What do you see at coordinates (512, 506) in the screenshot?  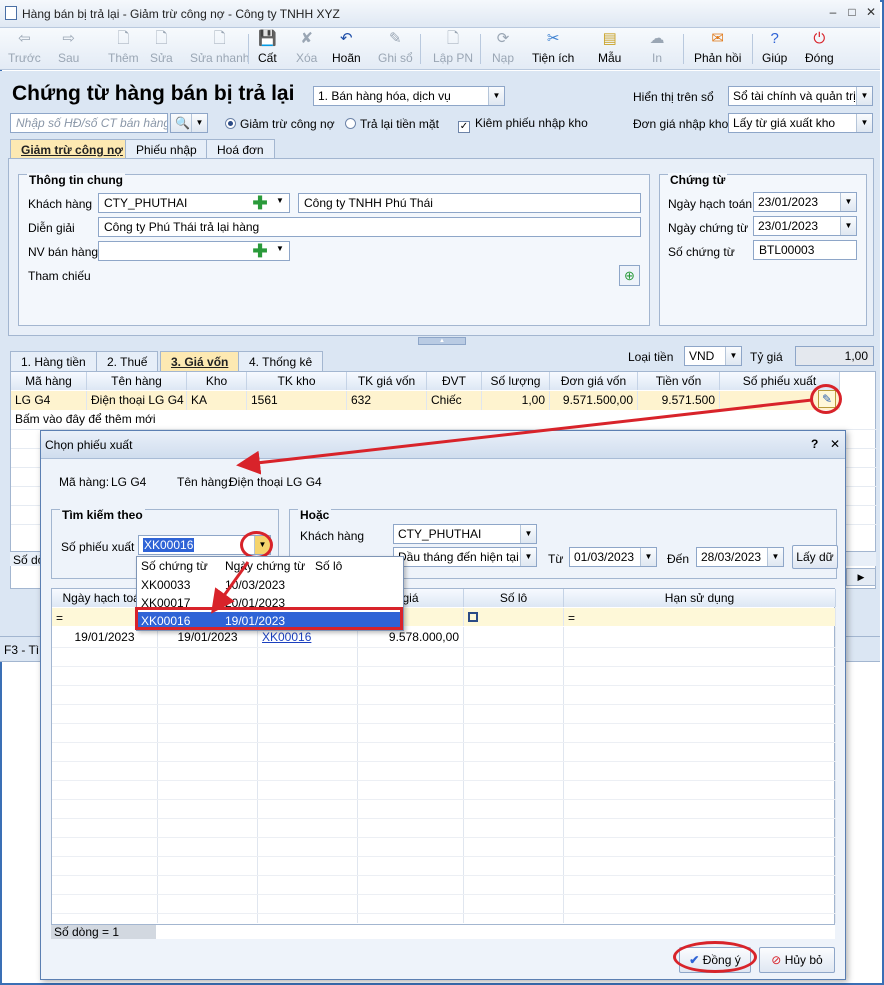 I see `annotation-arrows` at bounding box center [512, 506].